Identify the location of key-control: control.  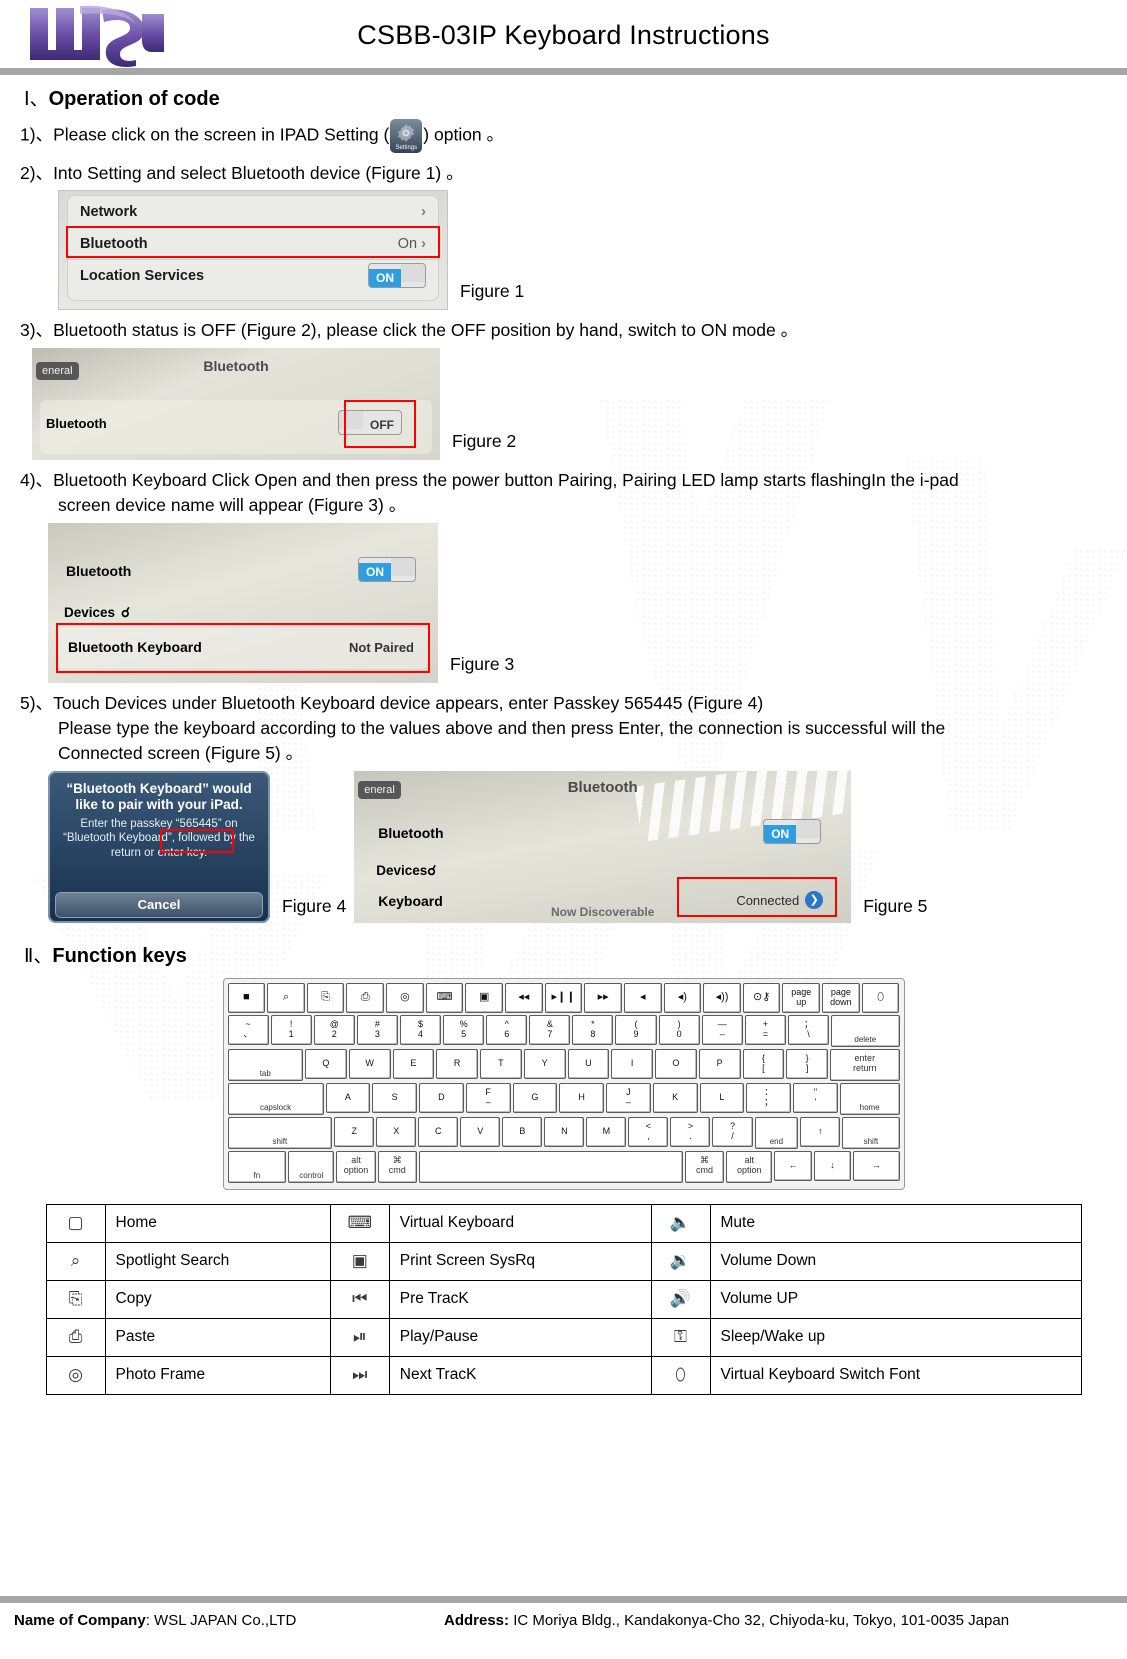
(311, 1166).